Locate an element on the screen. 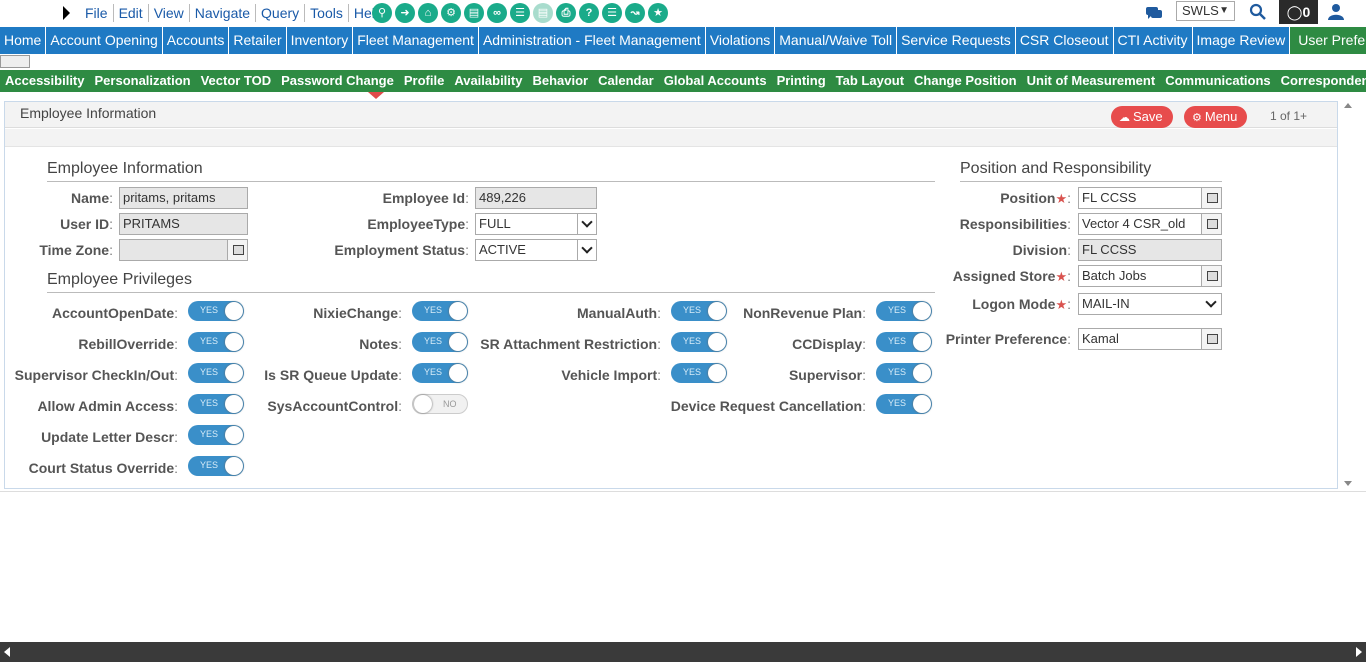  division-label-text: Division is located at coordinates (1040, 250).